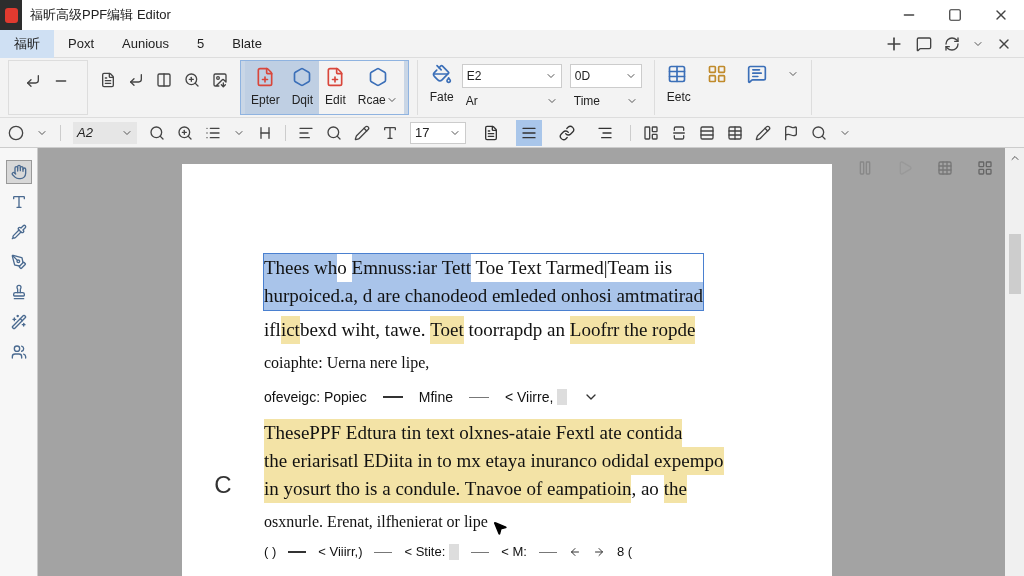 The height and width of the screenshot is (576, 1024). I want to click on document-text: o, so click(342, 268).